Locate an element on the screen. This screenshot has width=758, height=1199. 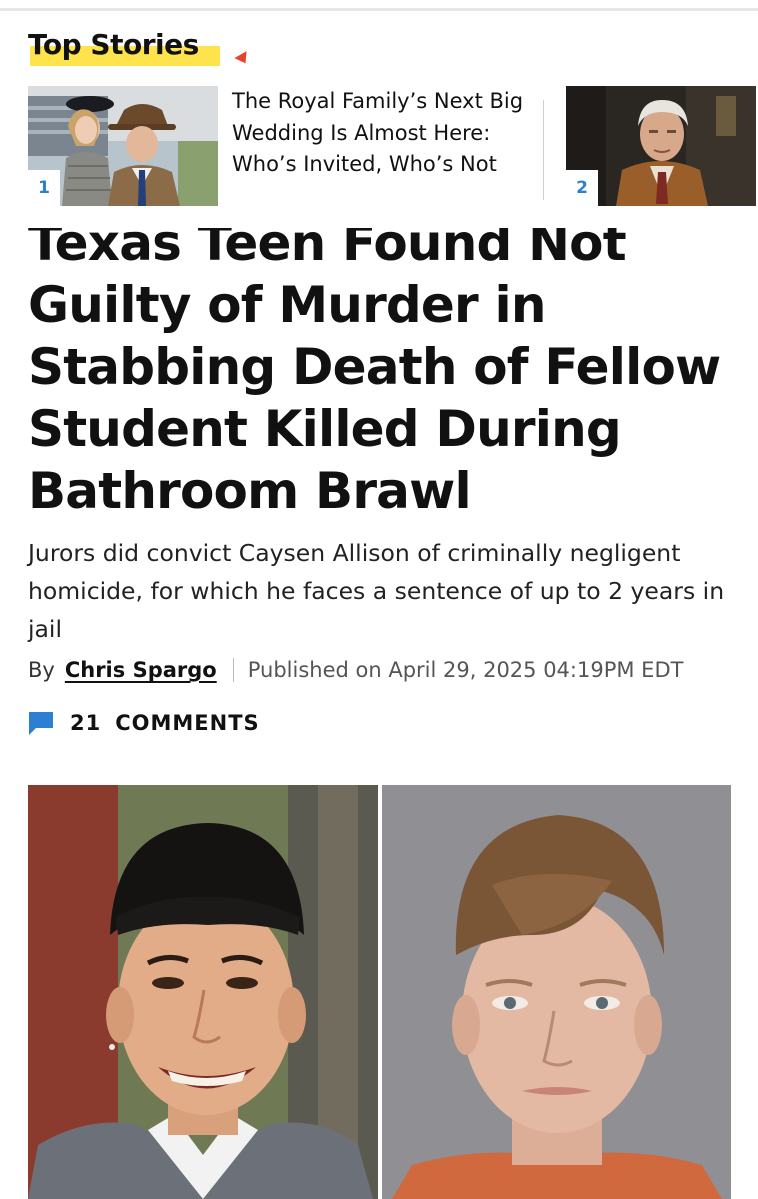
author-link: Chris Spargo is located at coordinates (141, 670).